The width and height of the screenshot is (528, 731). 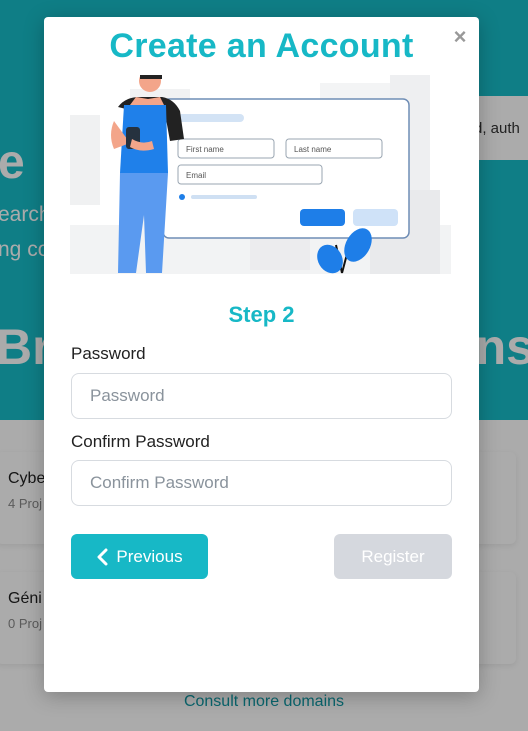 I want to click on register-button: Register, so click(x=393, y=556).